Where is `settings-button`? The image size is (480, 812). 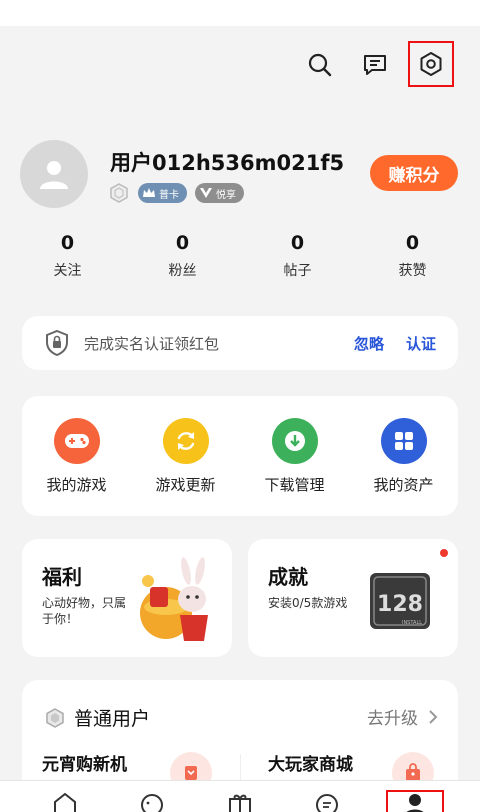
settings-button is located at coordinates (431, 64).